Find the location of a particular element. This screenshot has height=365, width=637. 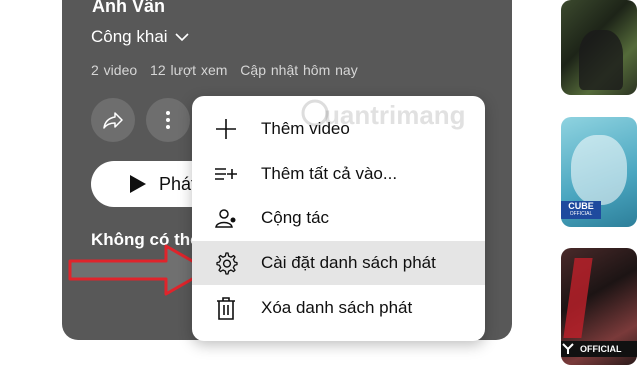

view-count: 12 lượt xem is located at coordinates (189, 70).